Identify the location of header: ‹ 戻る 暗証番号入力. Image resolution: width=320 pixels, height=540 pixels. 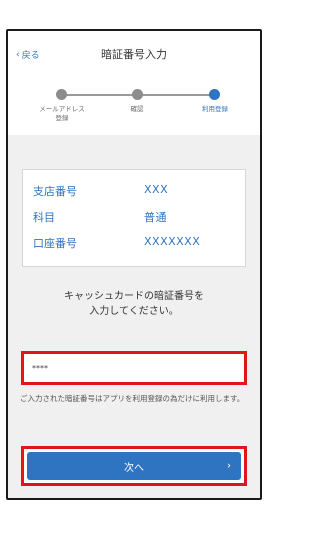
(134, 53).